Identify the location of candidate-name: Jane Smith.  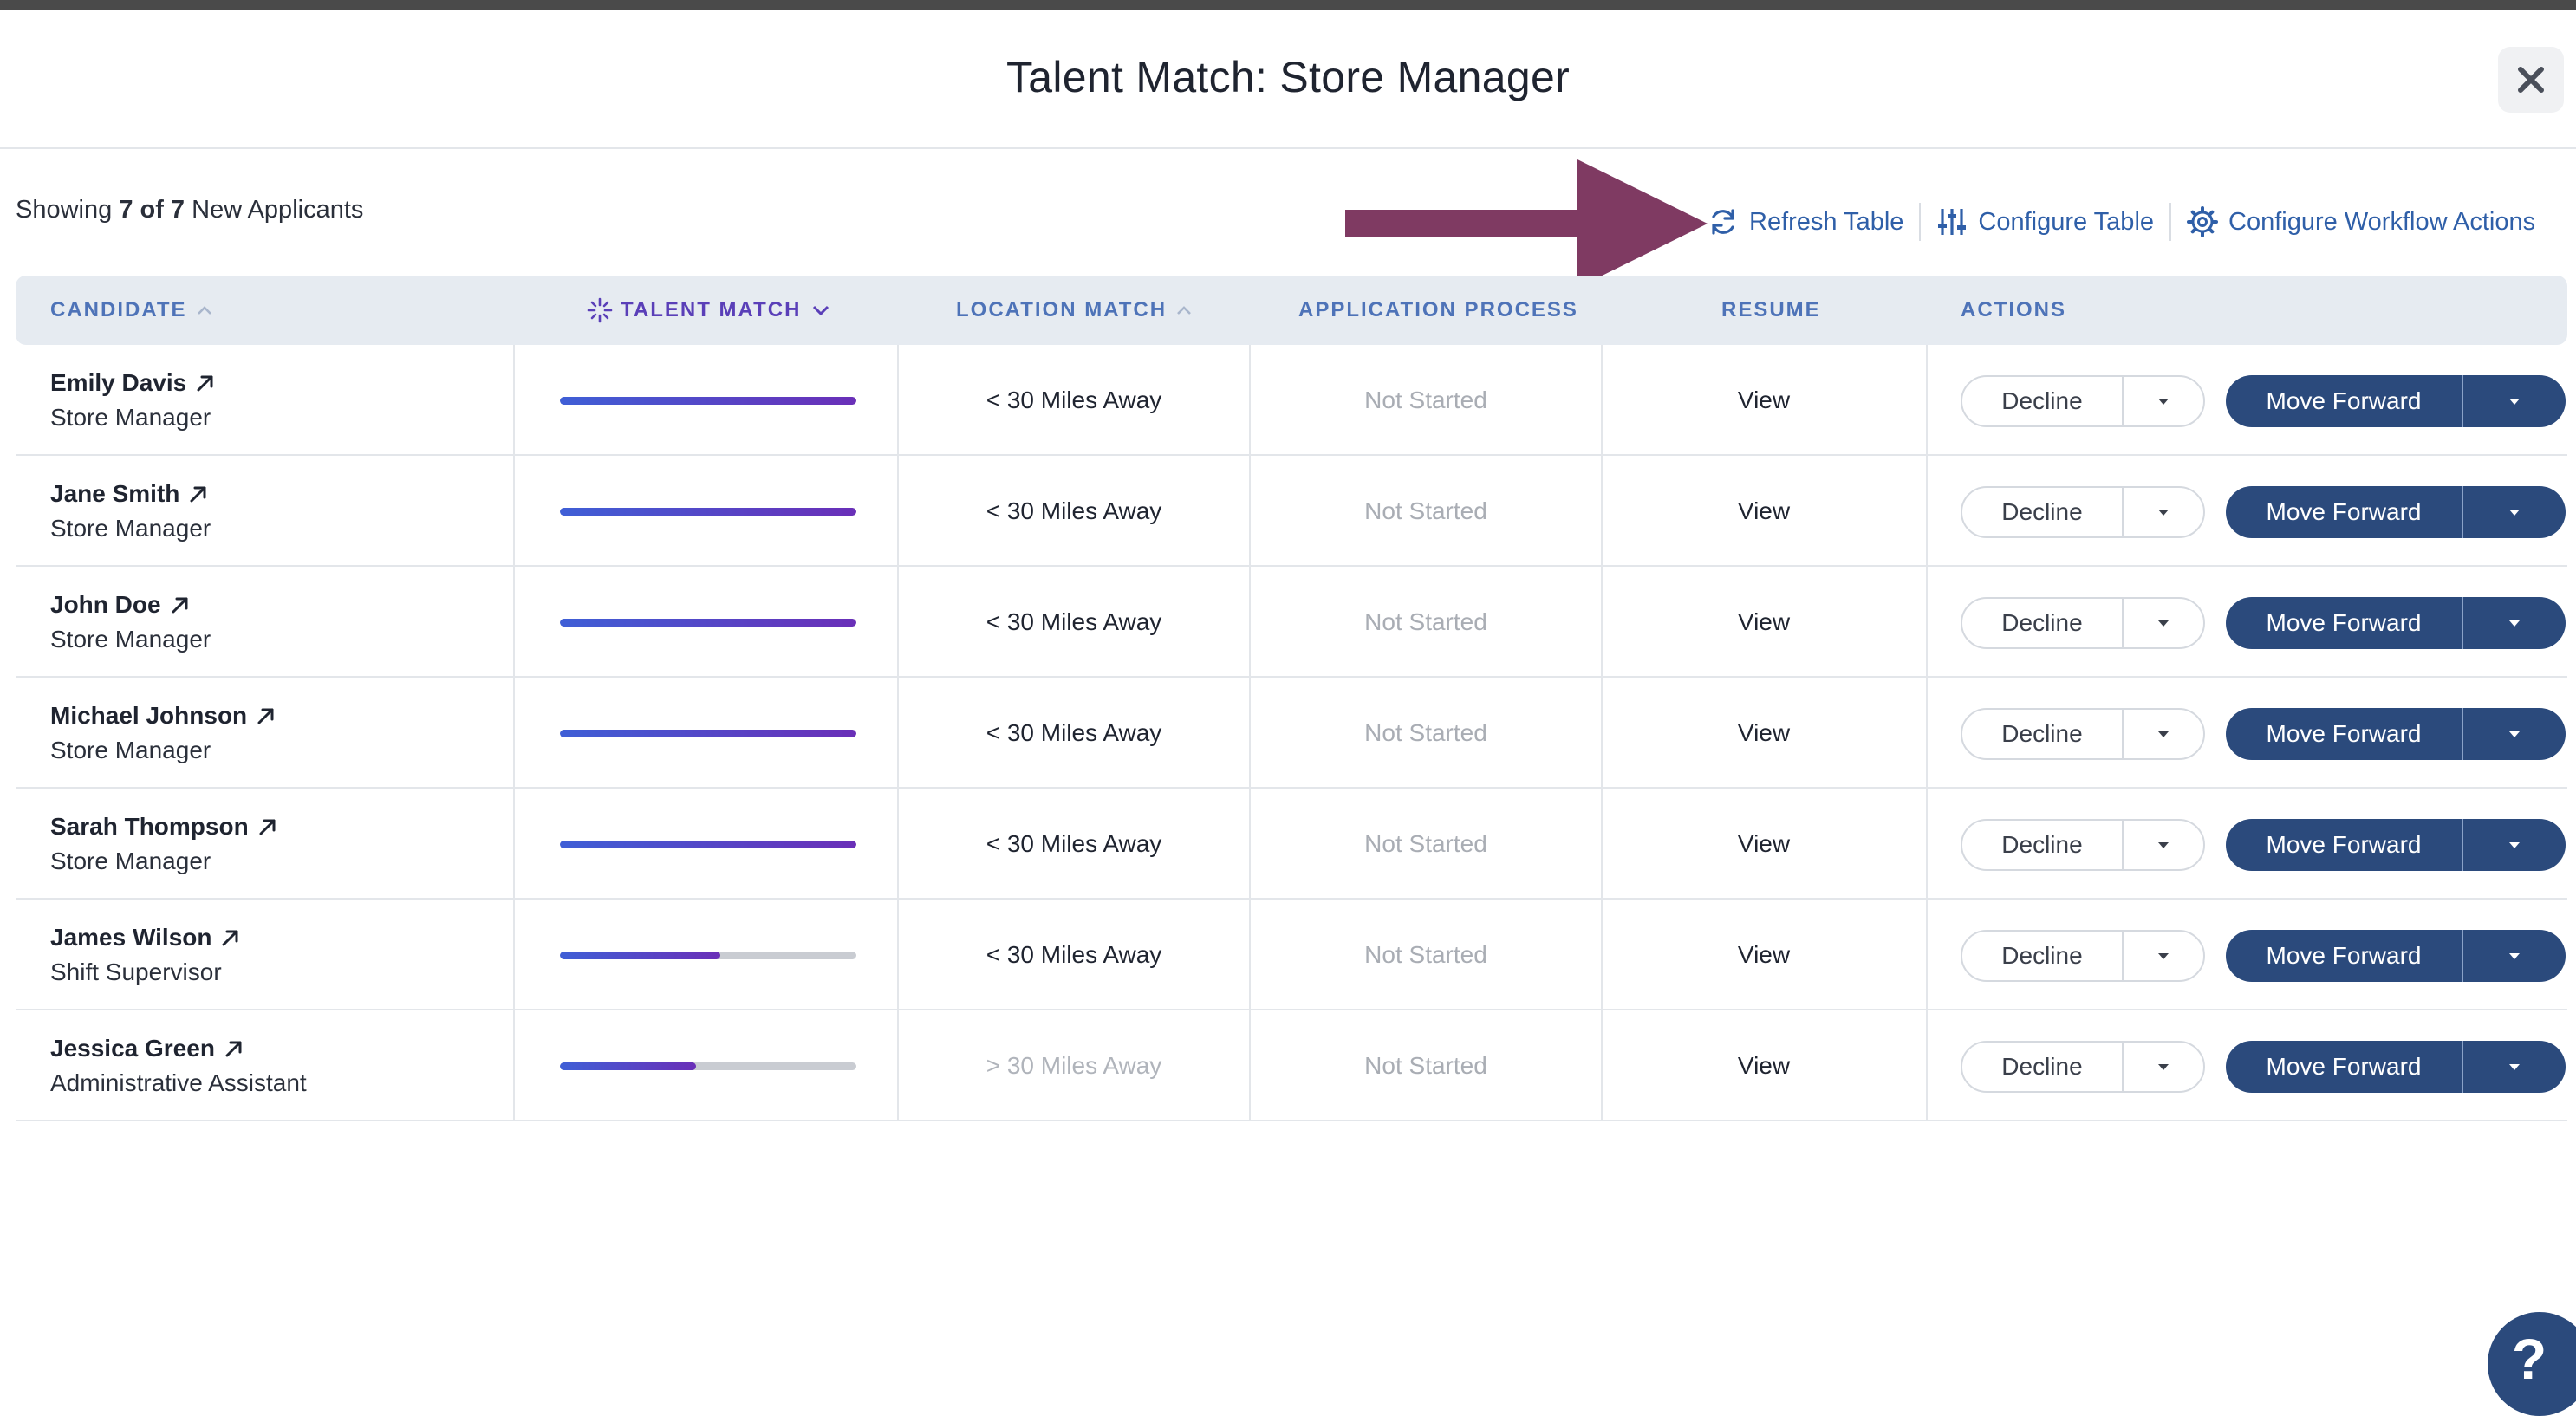
(115, 494).